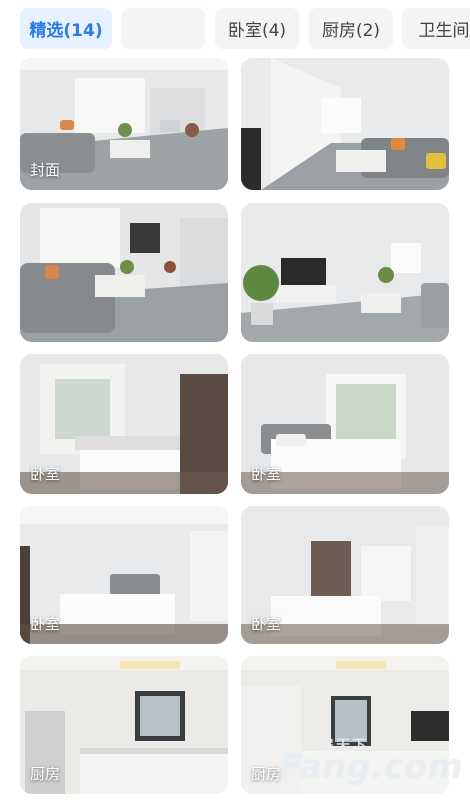 The width and height of the screenshot is (470, 800). What do you see at coordinates (124, 575) in the screenshot?
I see `photo-bedroom-3: 卧室` at bounding box center [124, 575].